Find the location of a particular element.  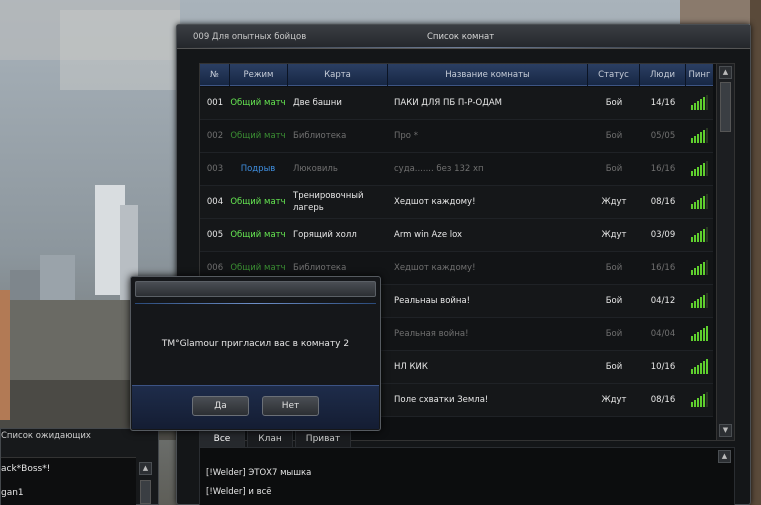

window-title: Список комнат is located at coordinates (461, 37).